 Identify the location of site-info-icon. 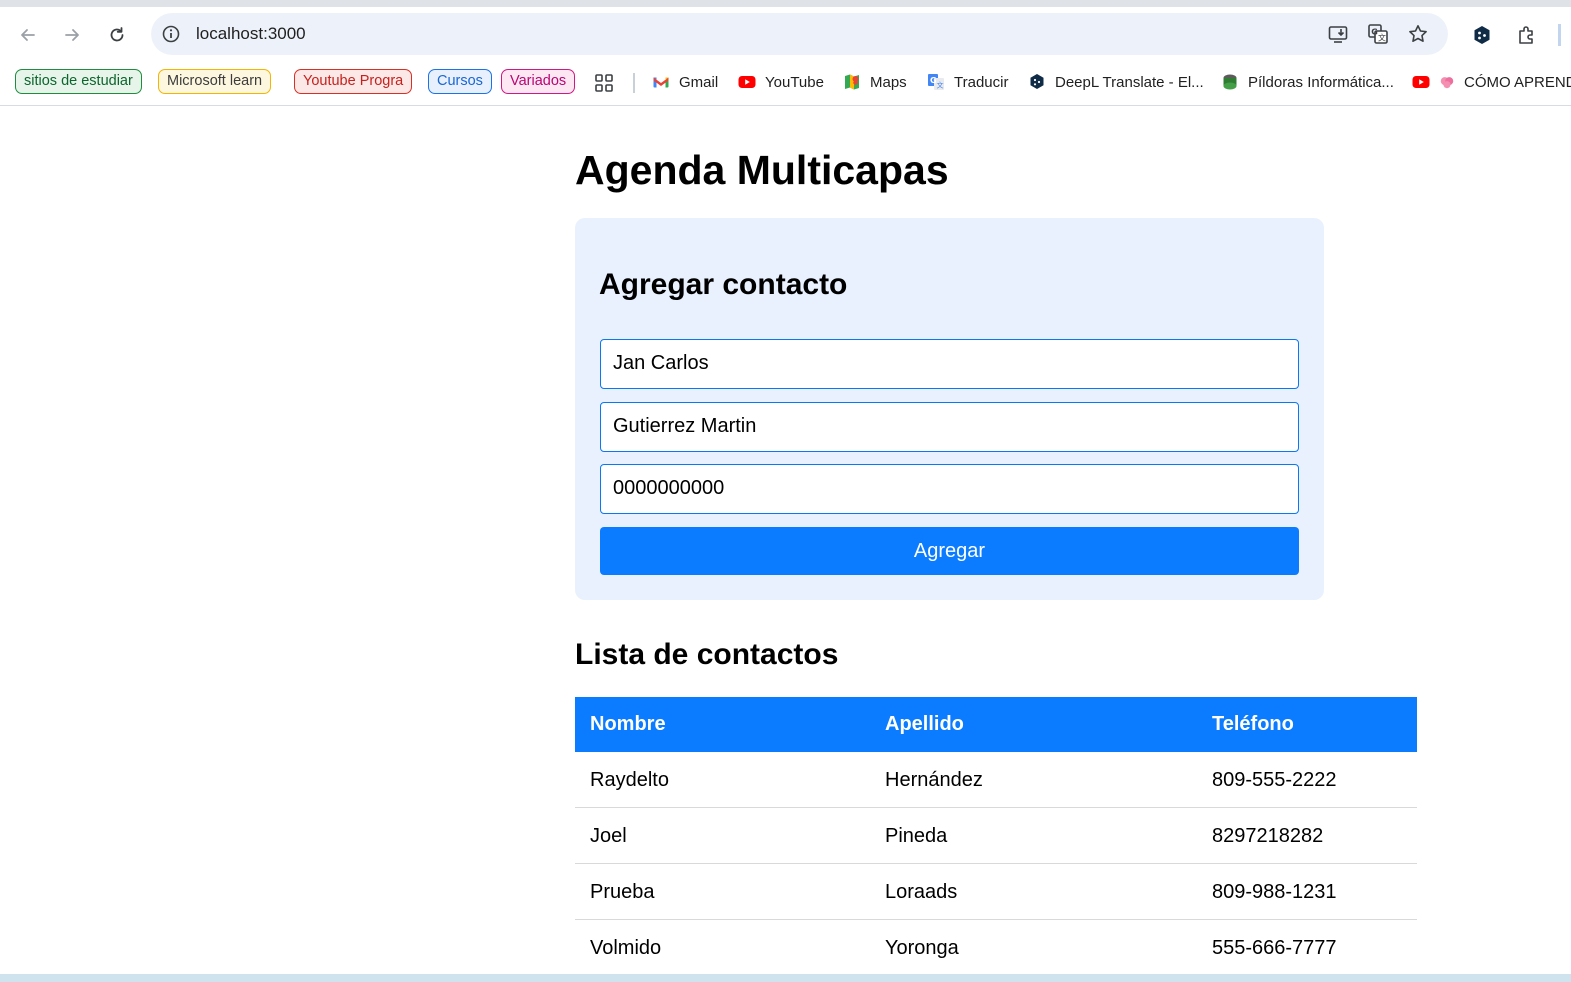
(171, 34).